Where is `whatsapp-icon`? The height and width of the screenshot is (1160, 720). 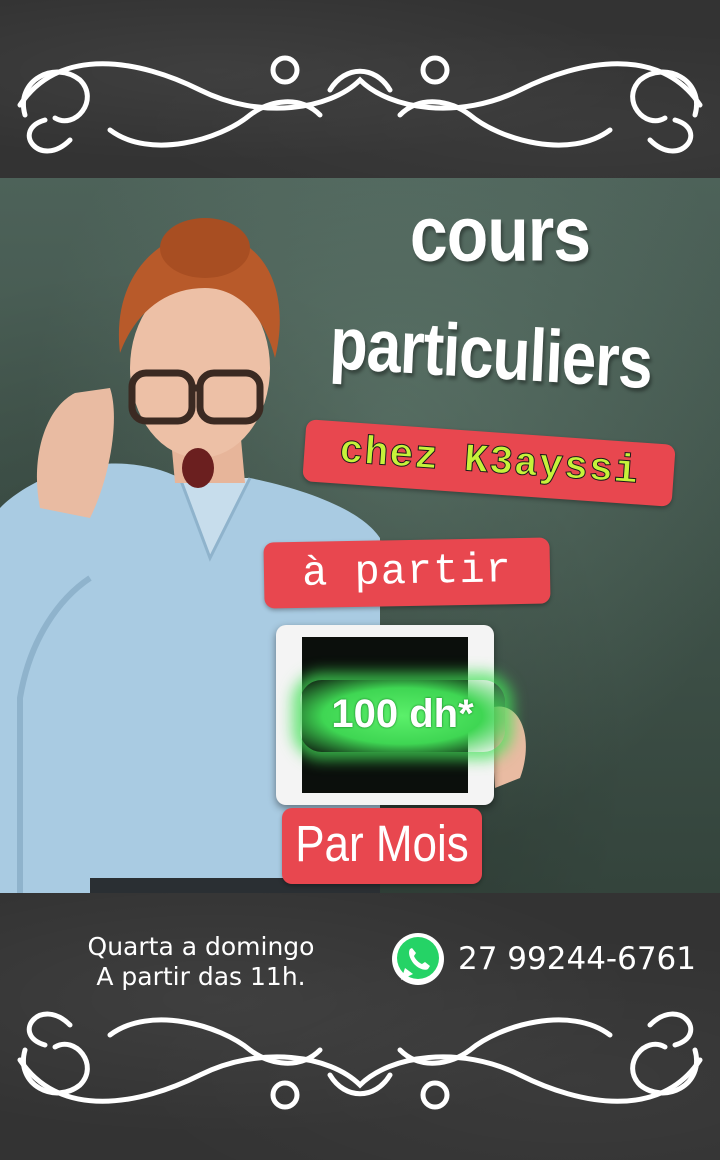 whatsapp-icon is located at coordinates (418, 959).